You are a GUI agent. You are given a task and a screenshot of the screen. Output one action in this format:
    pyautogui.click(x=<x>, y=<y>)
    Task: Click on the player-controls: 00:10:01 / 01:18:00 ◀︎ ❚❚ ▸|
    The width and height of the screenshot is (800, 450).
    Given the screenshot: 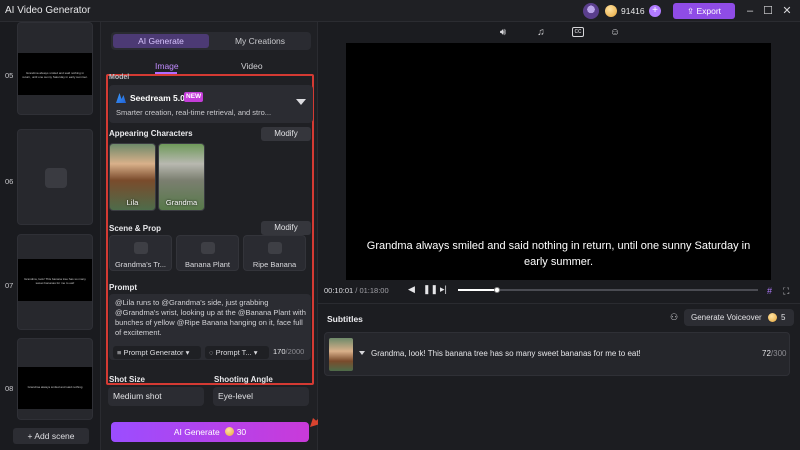 What is the action you would take?
    pyautogui.click(x=559, y=291)
    